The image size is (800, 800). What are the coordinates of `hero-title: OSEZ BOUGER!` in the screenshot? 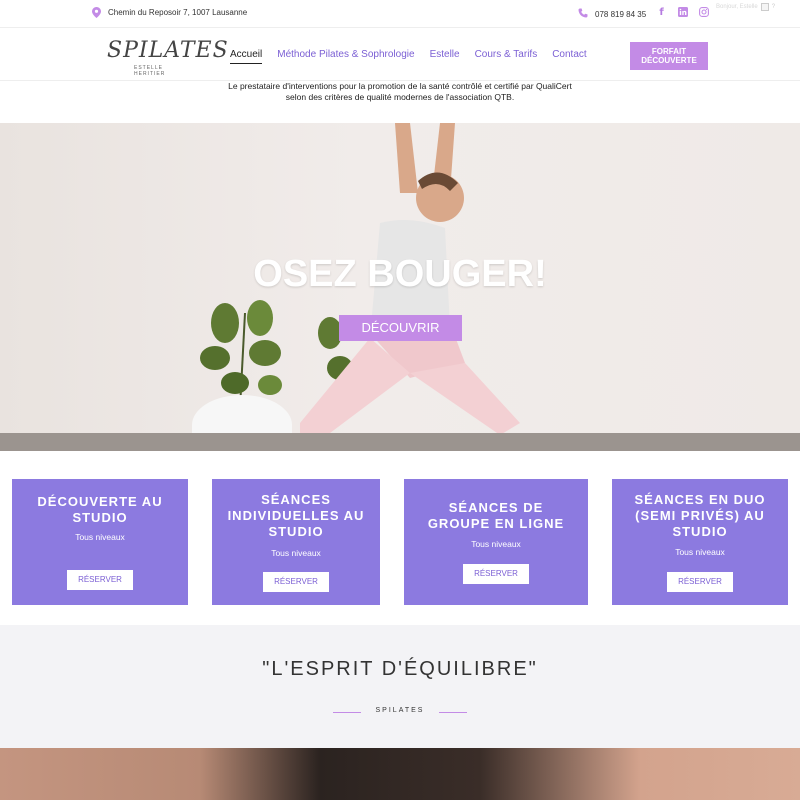 It's located at (400, 274).